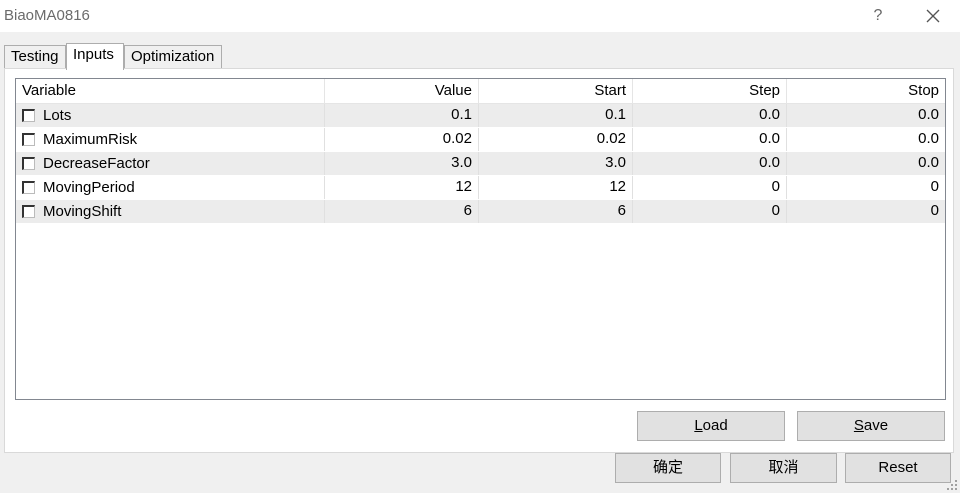  What do you see at coordinates (480, 16) in the screenshot?
I see `title-bar: BiaoMA0816 ?` at bounding box center [480, 16].